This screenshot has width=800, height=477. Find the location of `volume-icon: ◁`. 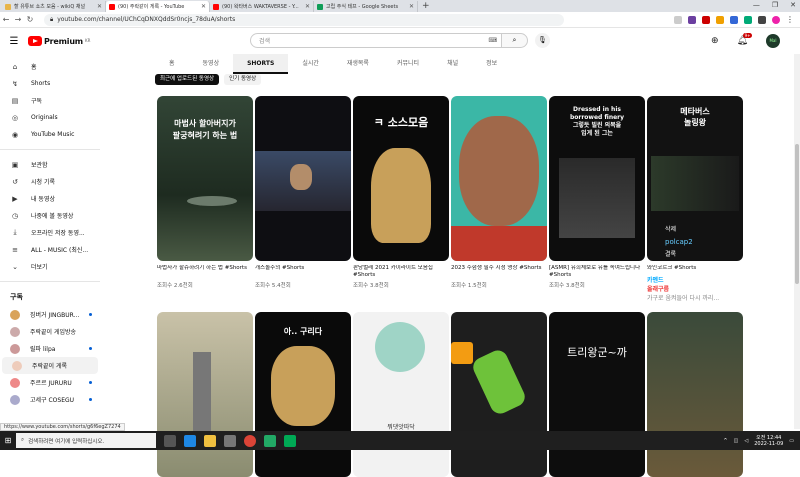

volume-icon: ◁ is located at coordinates (746, 441).